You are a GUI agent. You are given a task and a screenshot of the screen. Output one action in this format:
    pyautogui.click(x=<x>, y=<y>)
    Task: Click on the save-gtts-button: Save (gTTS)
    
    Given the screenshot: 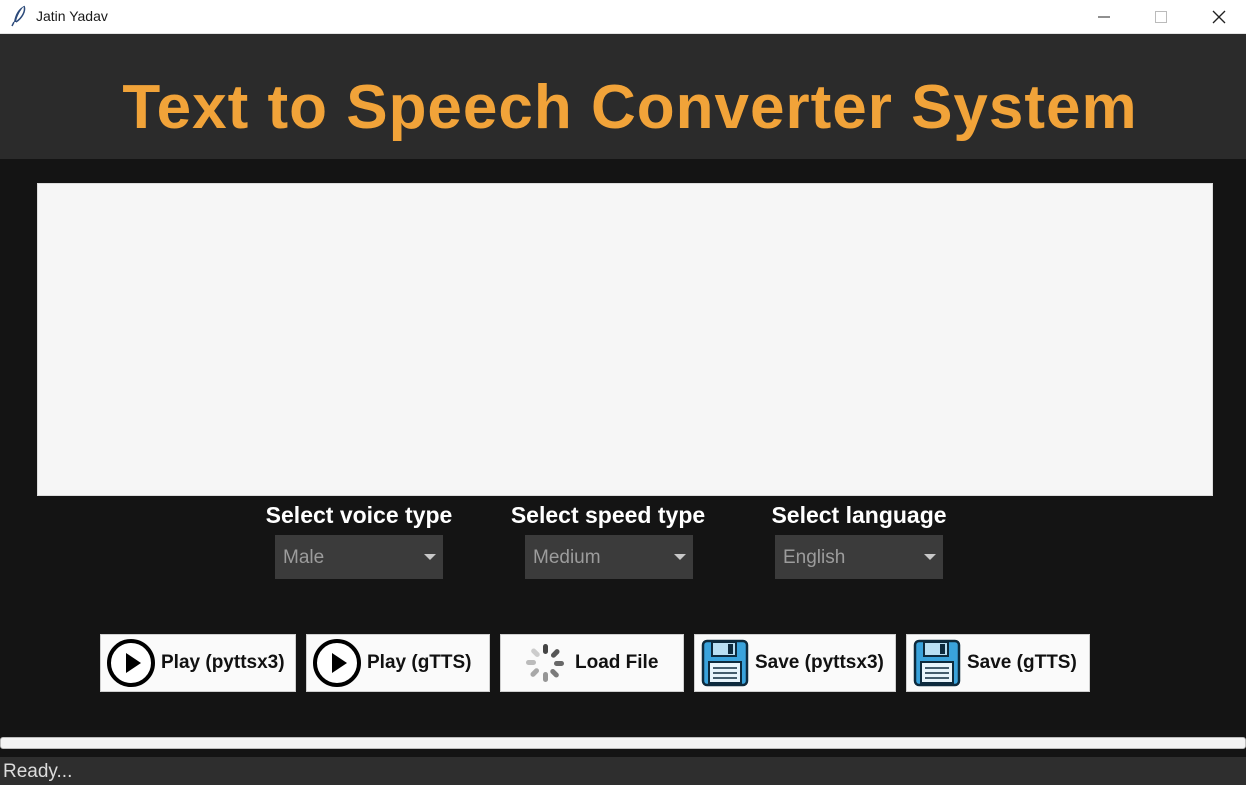 What is the action you would take?
    pyautogui.click(x=998, y=663)
    